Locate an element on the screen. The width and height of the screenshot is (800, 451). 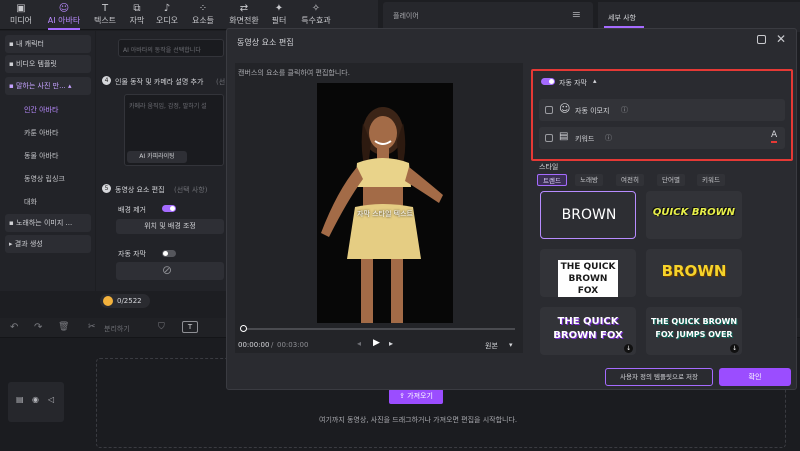
tab-details: 세부 사항 is located at coordinates (624, 17).